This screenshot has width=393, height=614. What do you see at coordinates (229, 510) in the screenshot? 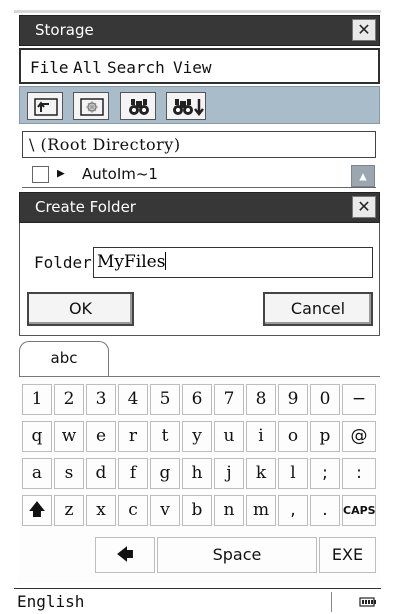
I see `key-n: n` at bounding box center [229, 510].